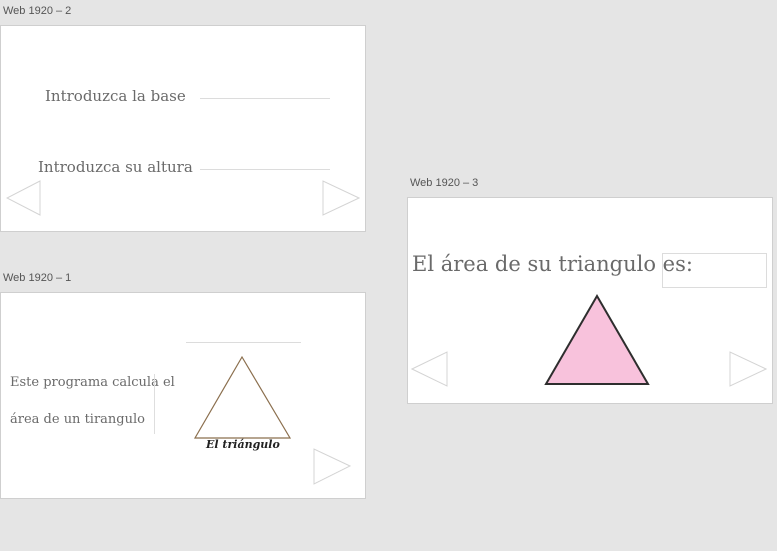 Image resolution: width=777 pixels, height=551 pixels. What do you see at coordinates (597, 339) in the screenshot?
I see `pink-triangle-icon` at bounding box center [597, 339].